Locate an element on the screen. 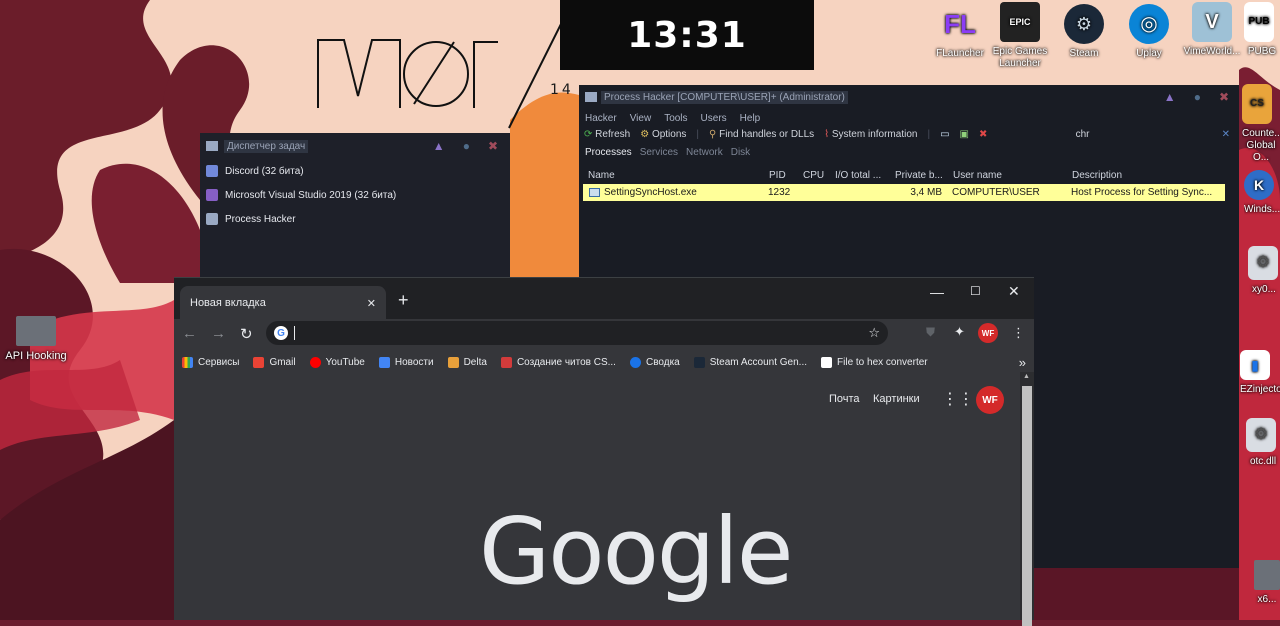 Image resolution: width=1280 pixels, height=626 pixels. desktop-icon-uplay: ◎ Uplay is located at coordinates (1149, 32).